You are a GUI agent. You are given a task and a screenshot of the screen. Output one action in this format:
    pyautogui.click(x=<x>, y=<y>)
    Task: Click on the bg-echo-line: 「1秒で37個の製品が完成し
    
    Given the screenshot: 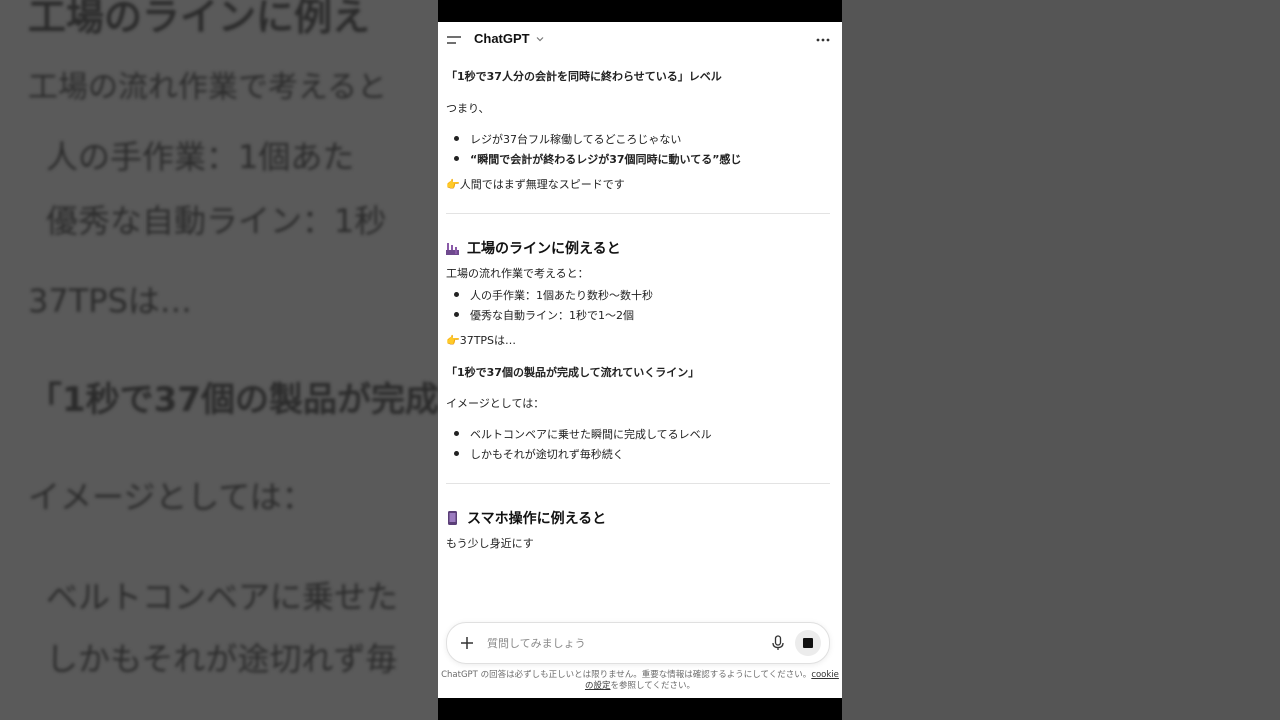 What is the action you would take?
    pyautogui.click(x=233, y=400)
    